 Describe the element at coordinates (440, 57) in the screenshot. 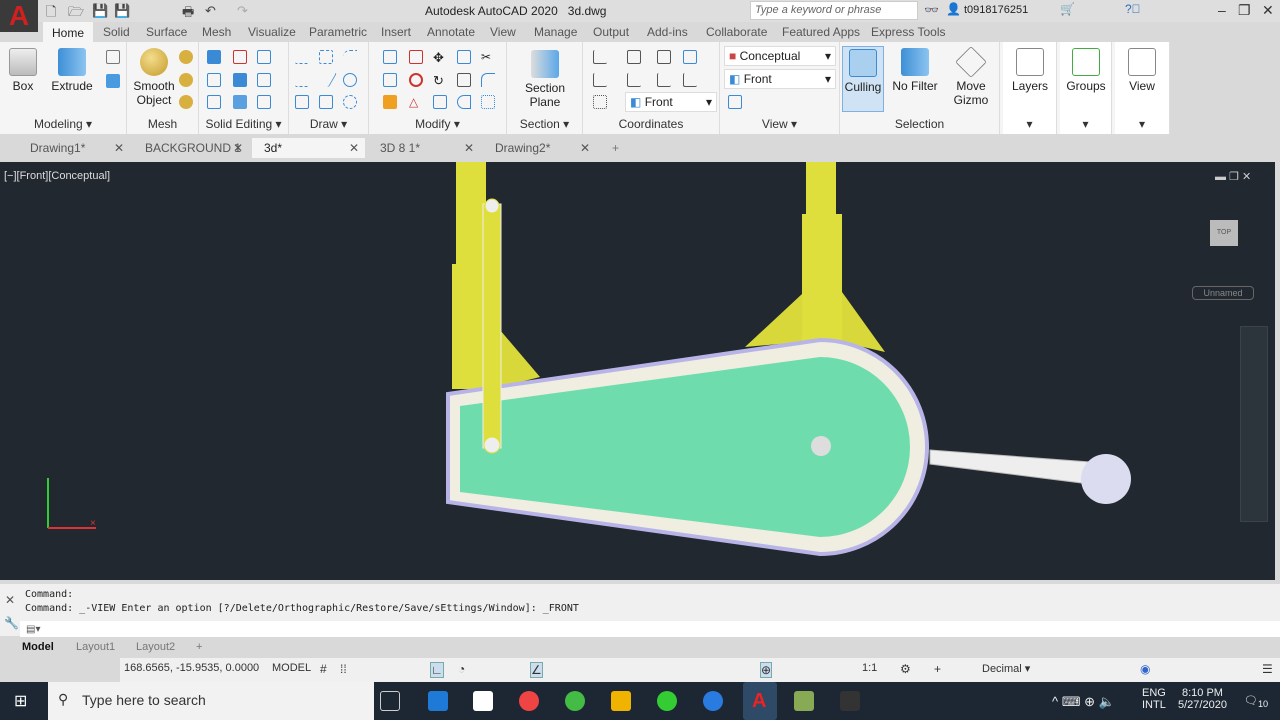

I see `move-icon: ✥` at that location.